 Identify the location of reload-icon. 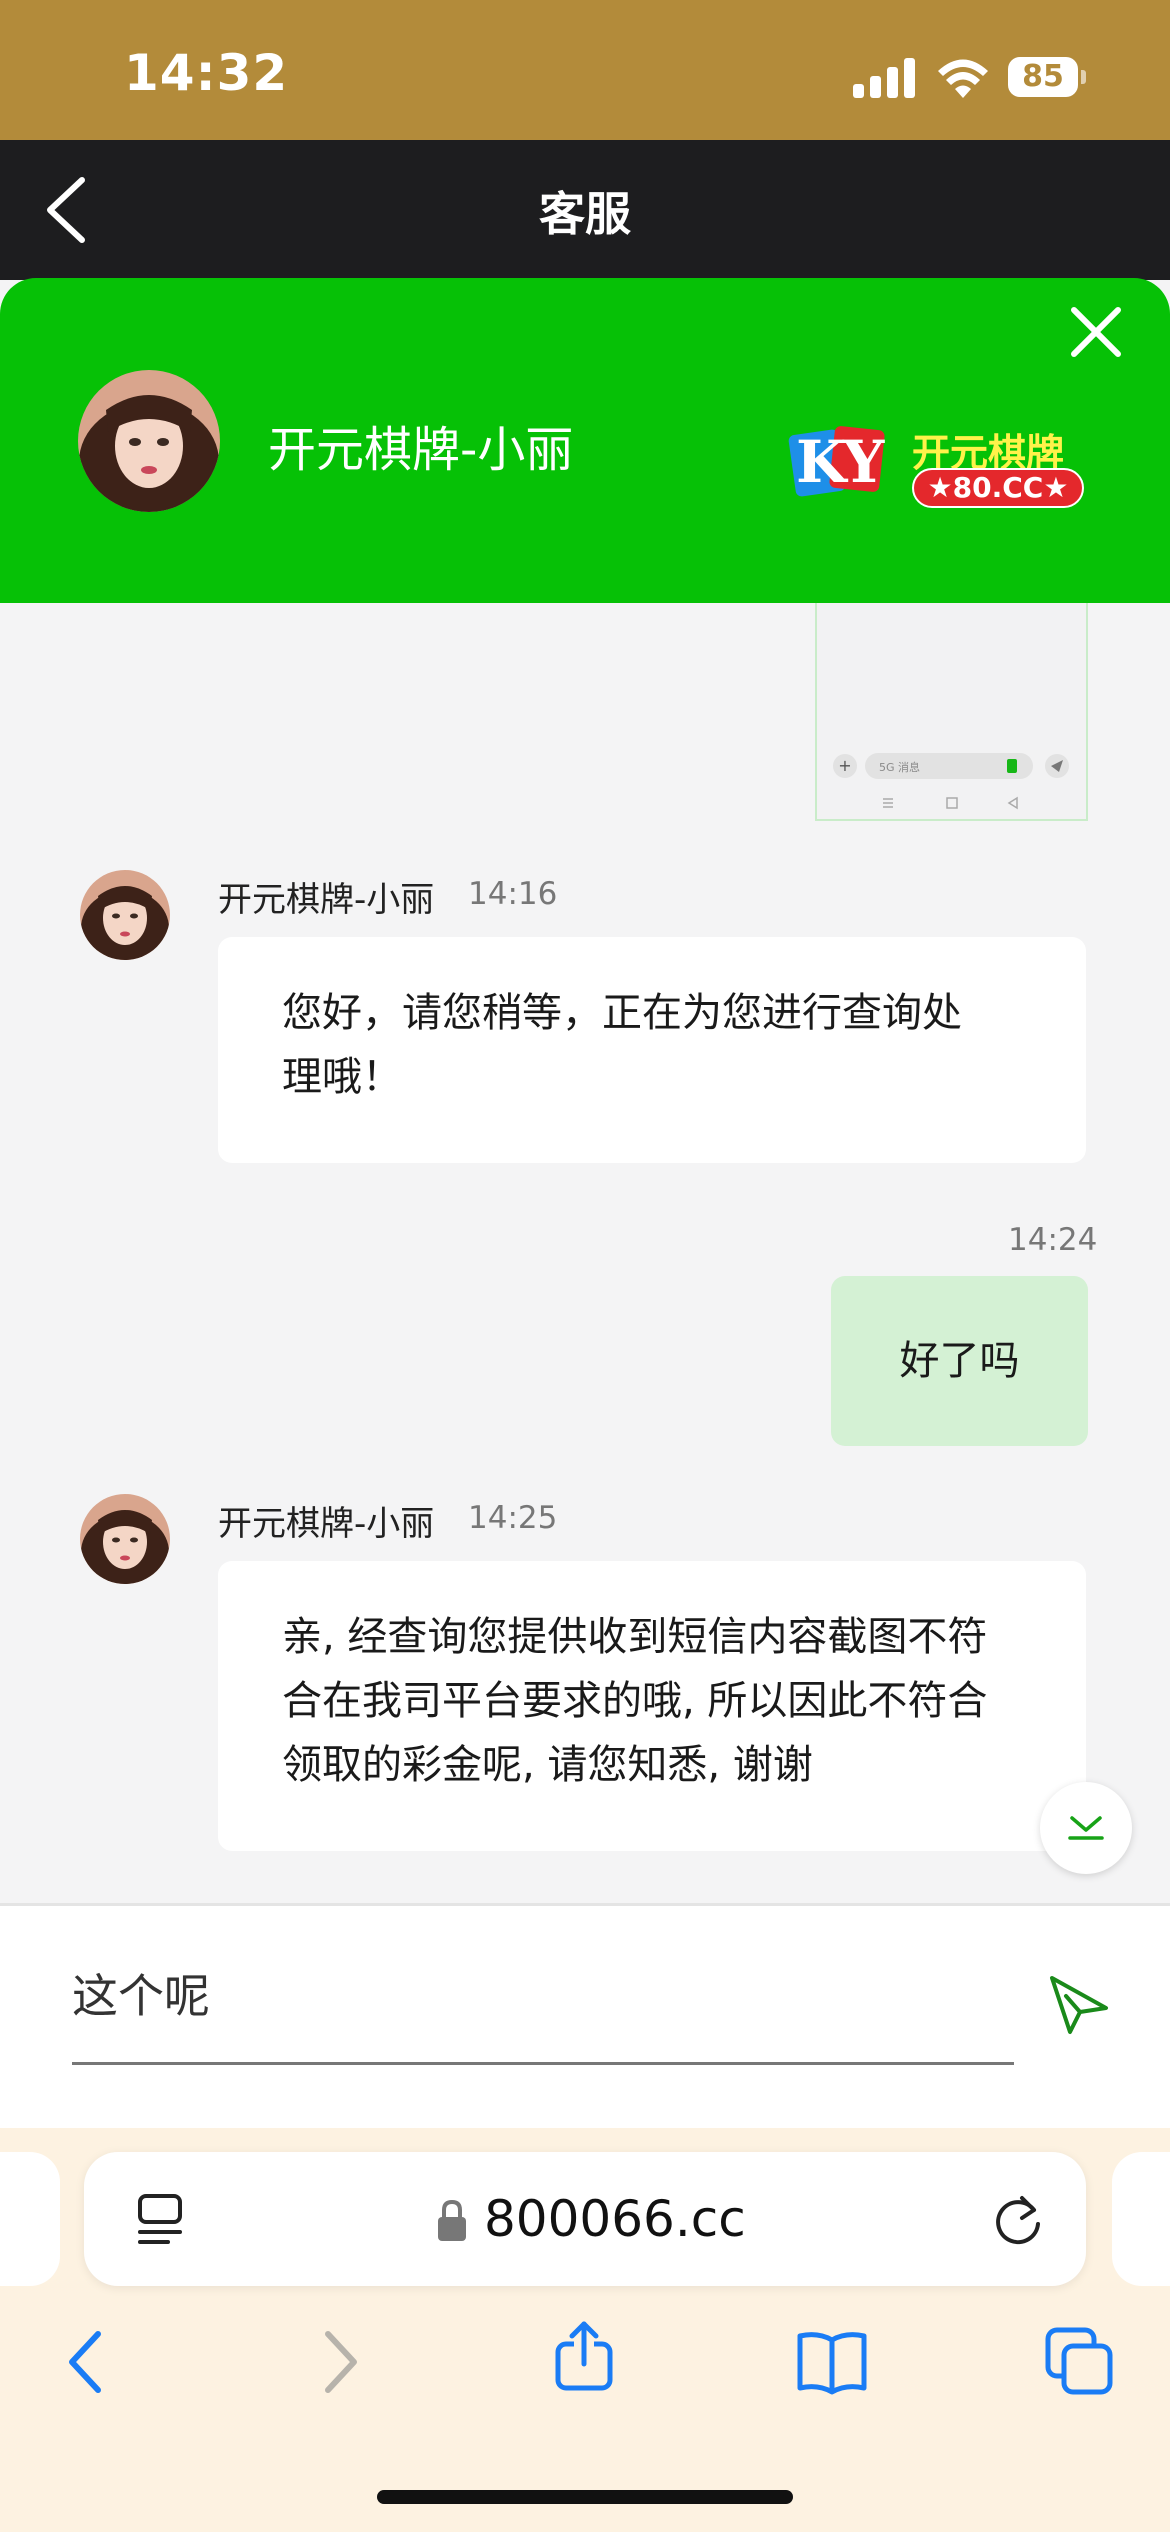
(1019, 2220).